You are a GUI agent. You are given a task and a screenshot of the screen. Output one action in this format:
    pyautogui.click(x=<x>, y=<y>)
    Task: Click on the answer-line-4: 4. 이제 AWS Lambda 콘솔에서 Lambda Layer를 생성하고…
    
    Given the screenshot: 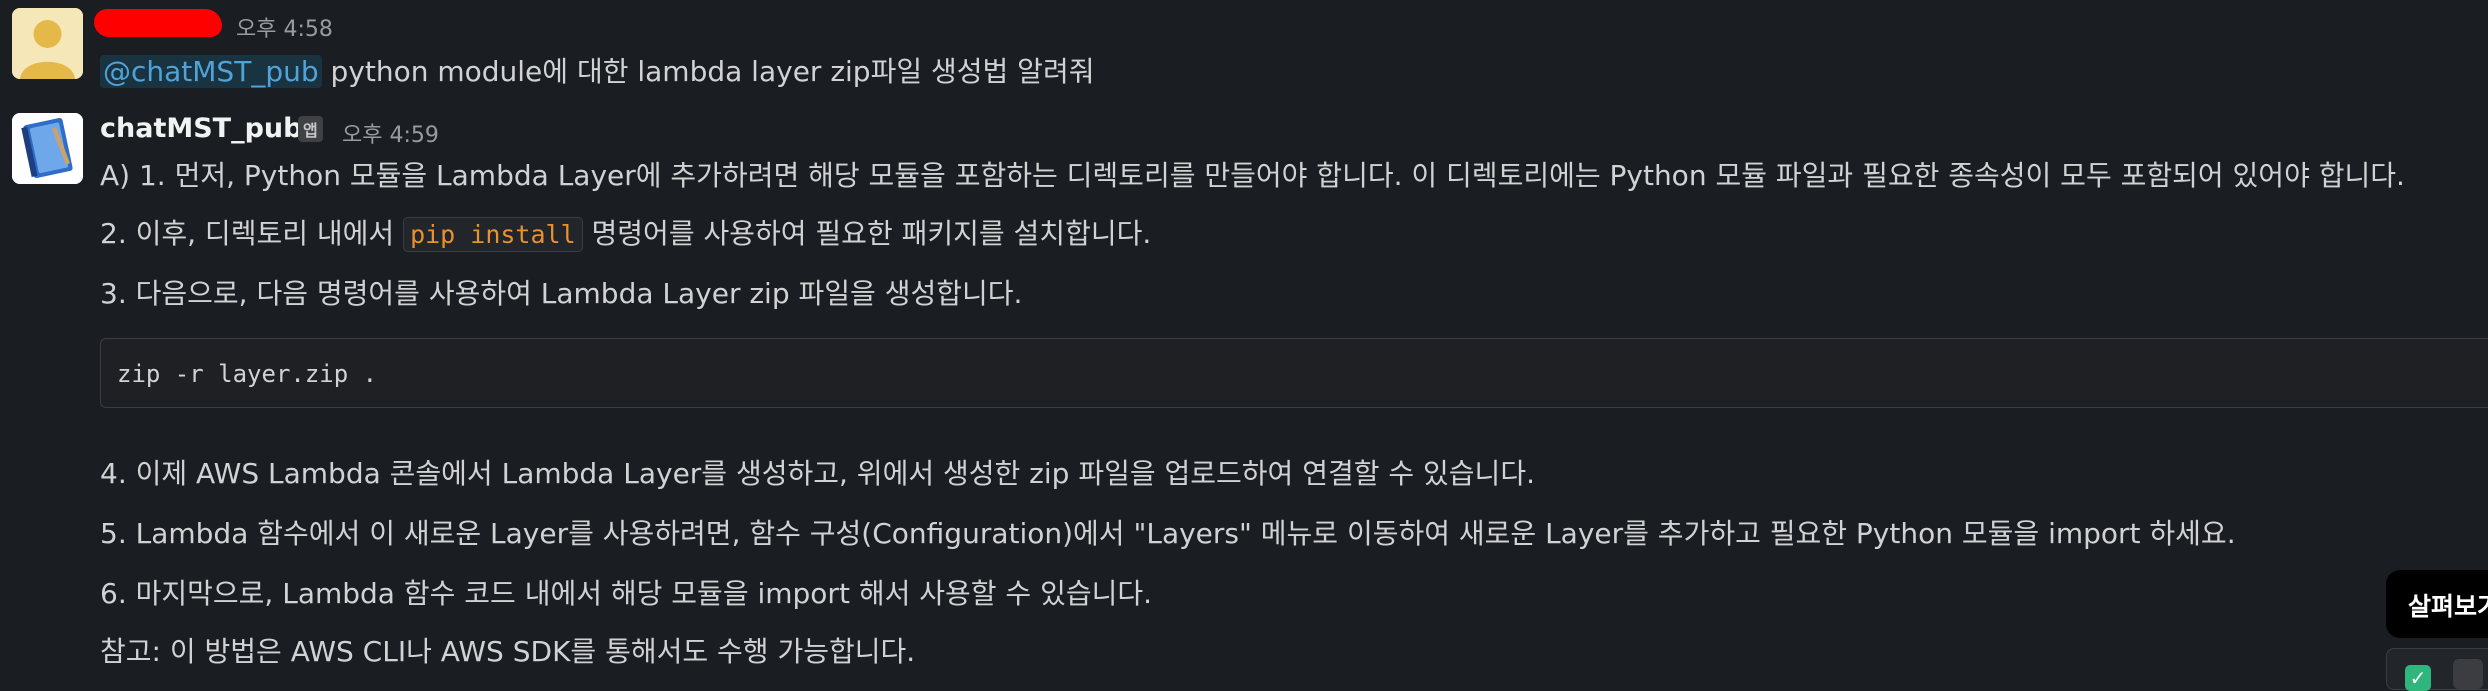 What is the action you would take?
    pyautogui.click(x=817, y=473)
    